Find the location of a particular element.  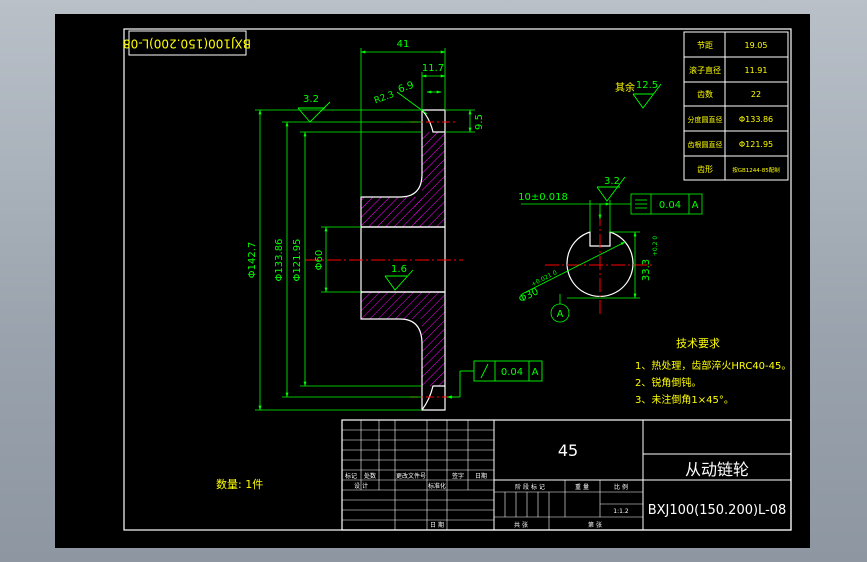

scale-value: 1:1.2 is located at coordinates (621, 511).